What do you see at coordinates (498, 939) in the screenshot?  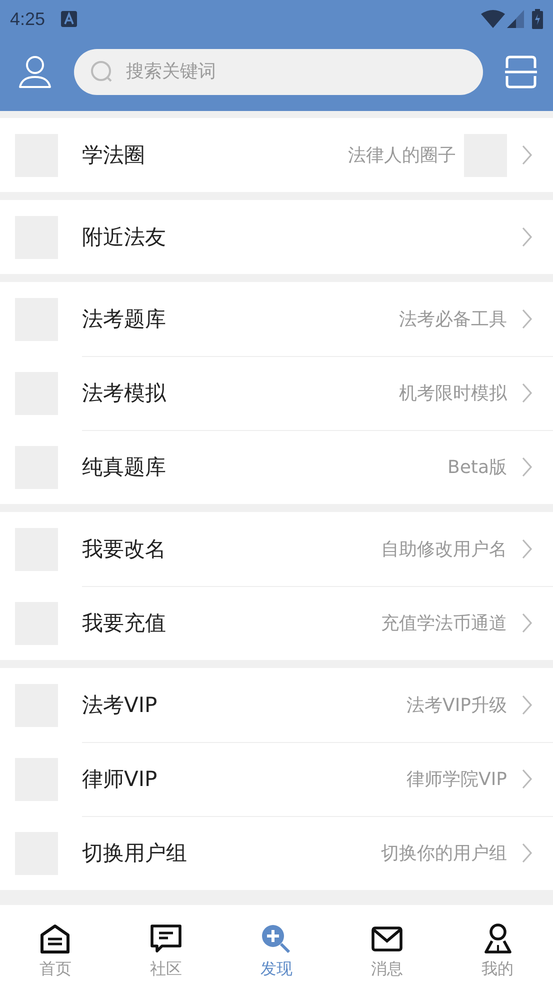 I see `person-icon` at bounding box center [498, 939].